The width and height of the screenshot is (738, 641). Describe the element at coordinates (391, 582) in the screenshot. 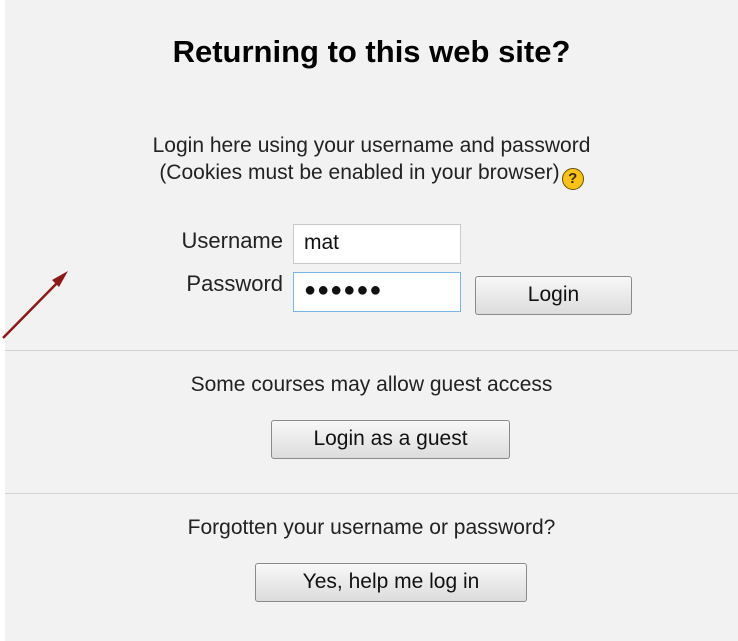

I see `help-login-button: Yes, help me log in` at that location.